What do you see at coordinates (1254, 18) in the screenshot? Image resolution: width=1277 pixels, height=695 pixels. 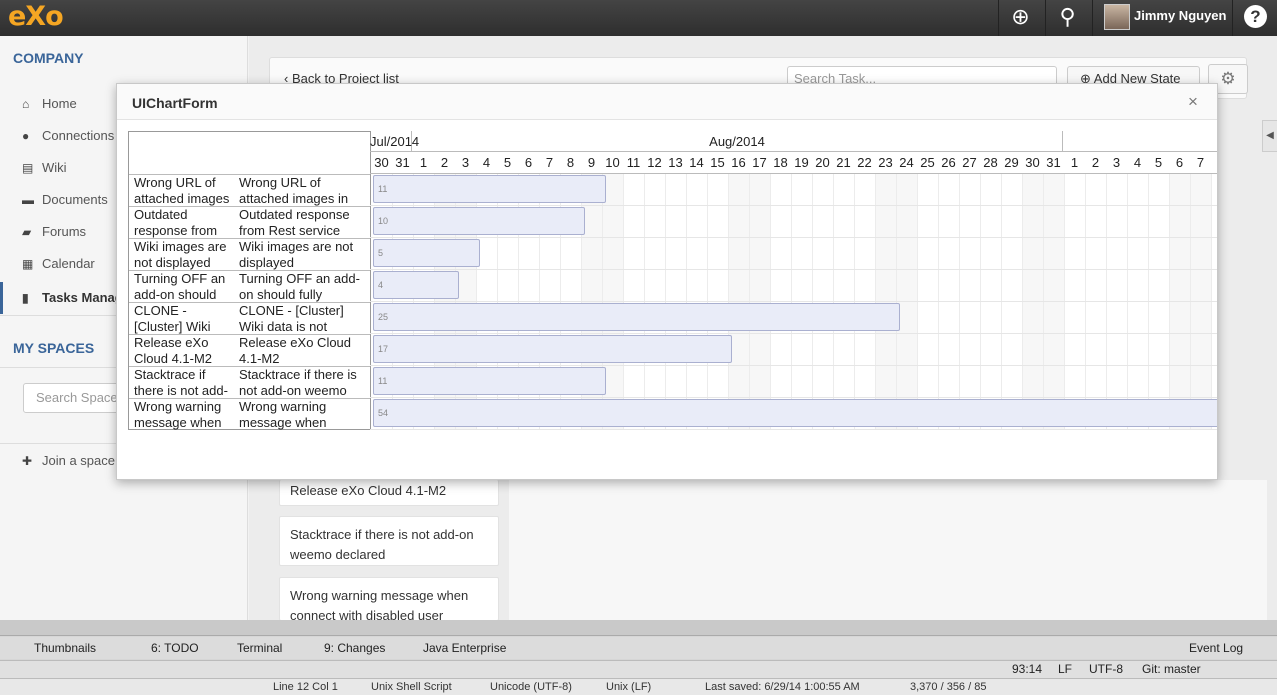 I see `help-button: ?` at bounding box center [1254, 18].